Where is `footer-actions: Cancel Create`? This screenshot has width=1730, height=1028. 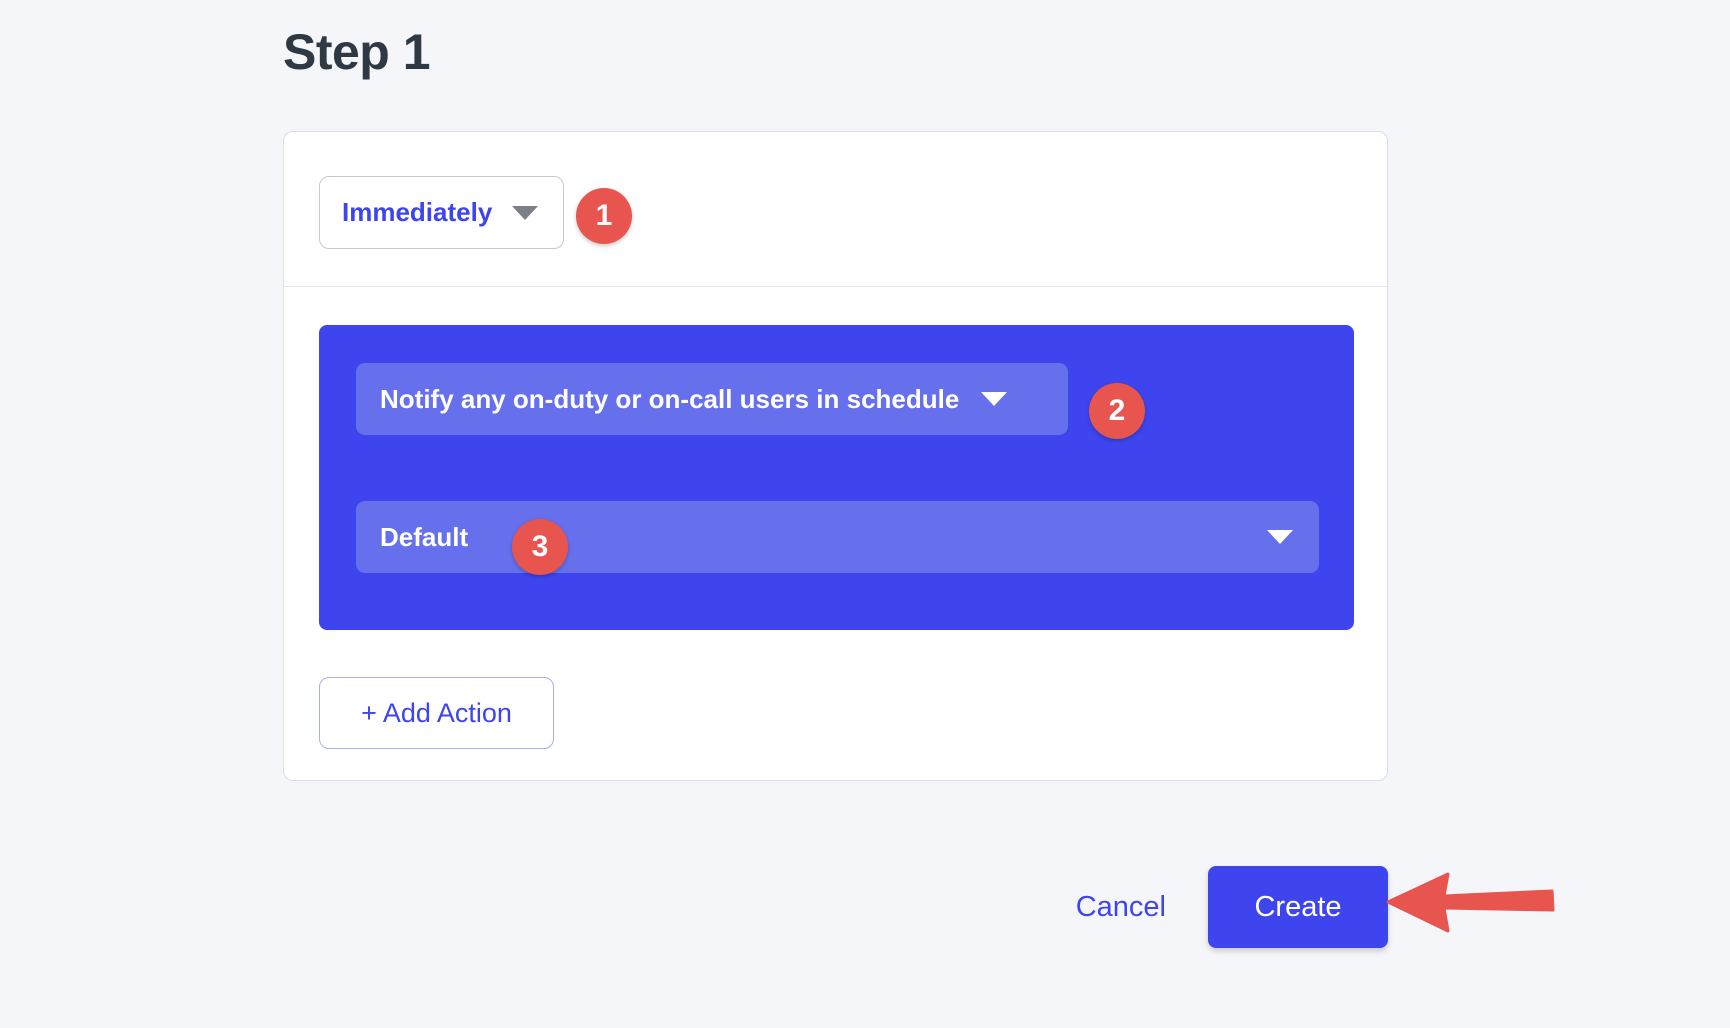
footer-actions: Cancel Create is located at coordinates (835, 907).